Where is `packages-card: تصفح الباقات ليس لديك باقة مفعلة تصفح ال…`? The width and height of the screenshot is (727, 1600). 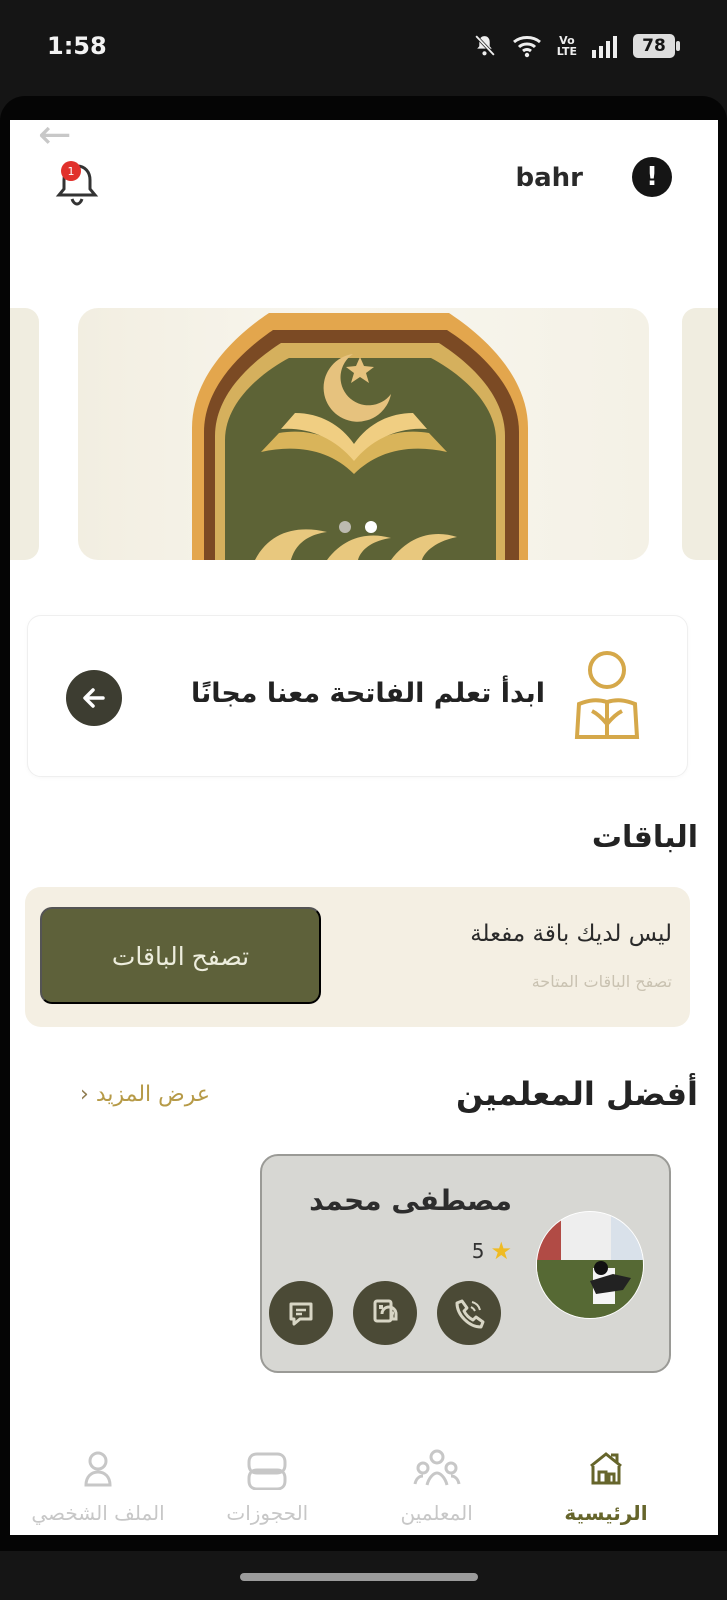 packages-card: تصفح الباقات ليس لديك باقة مفعلة تصفح ال… is located at coordinates (357, 957).